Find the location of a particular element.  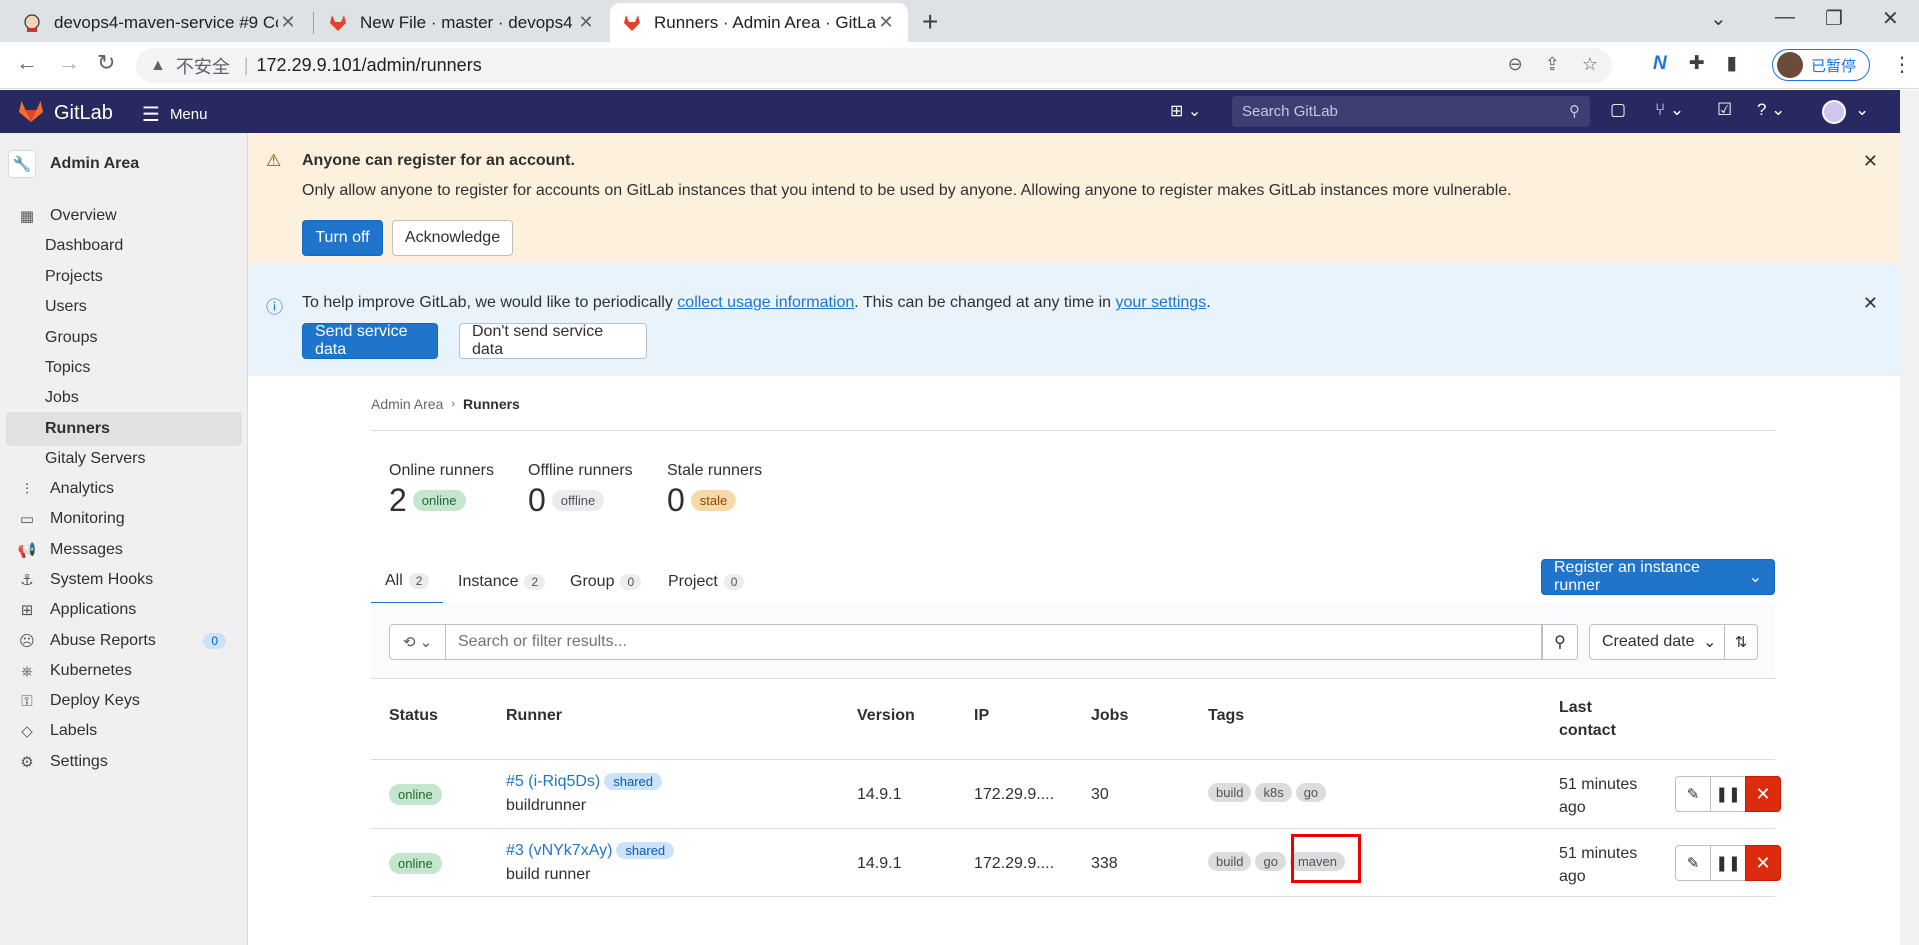

issues-icon: ▢ is located at coordinates (1618, 110).